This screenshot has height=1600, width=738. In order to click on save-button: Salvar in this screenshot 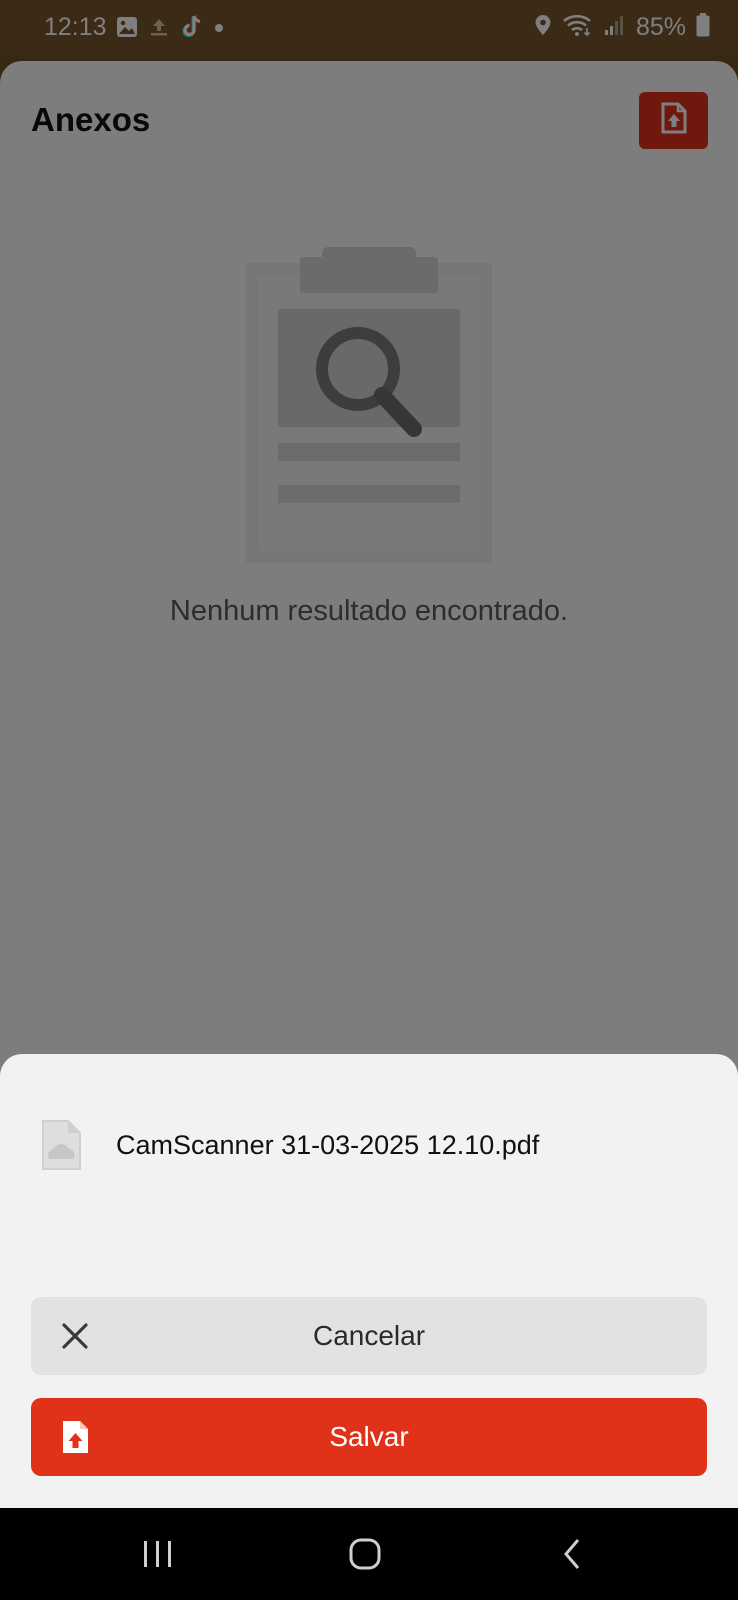, I will do `click(369, 1437)`.